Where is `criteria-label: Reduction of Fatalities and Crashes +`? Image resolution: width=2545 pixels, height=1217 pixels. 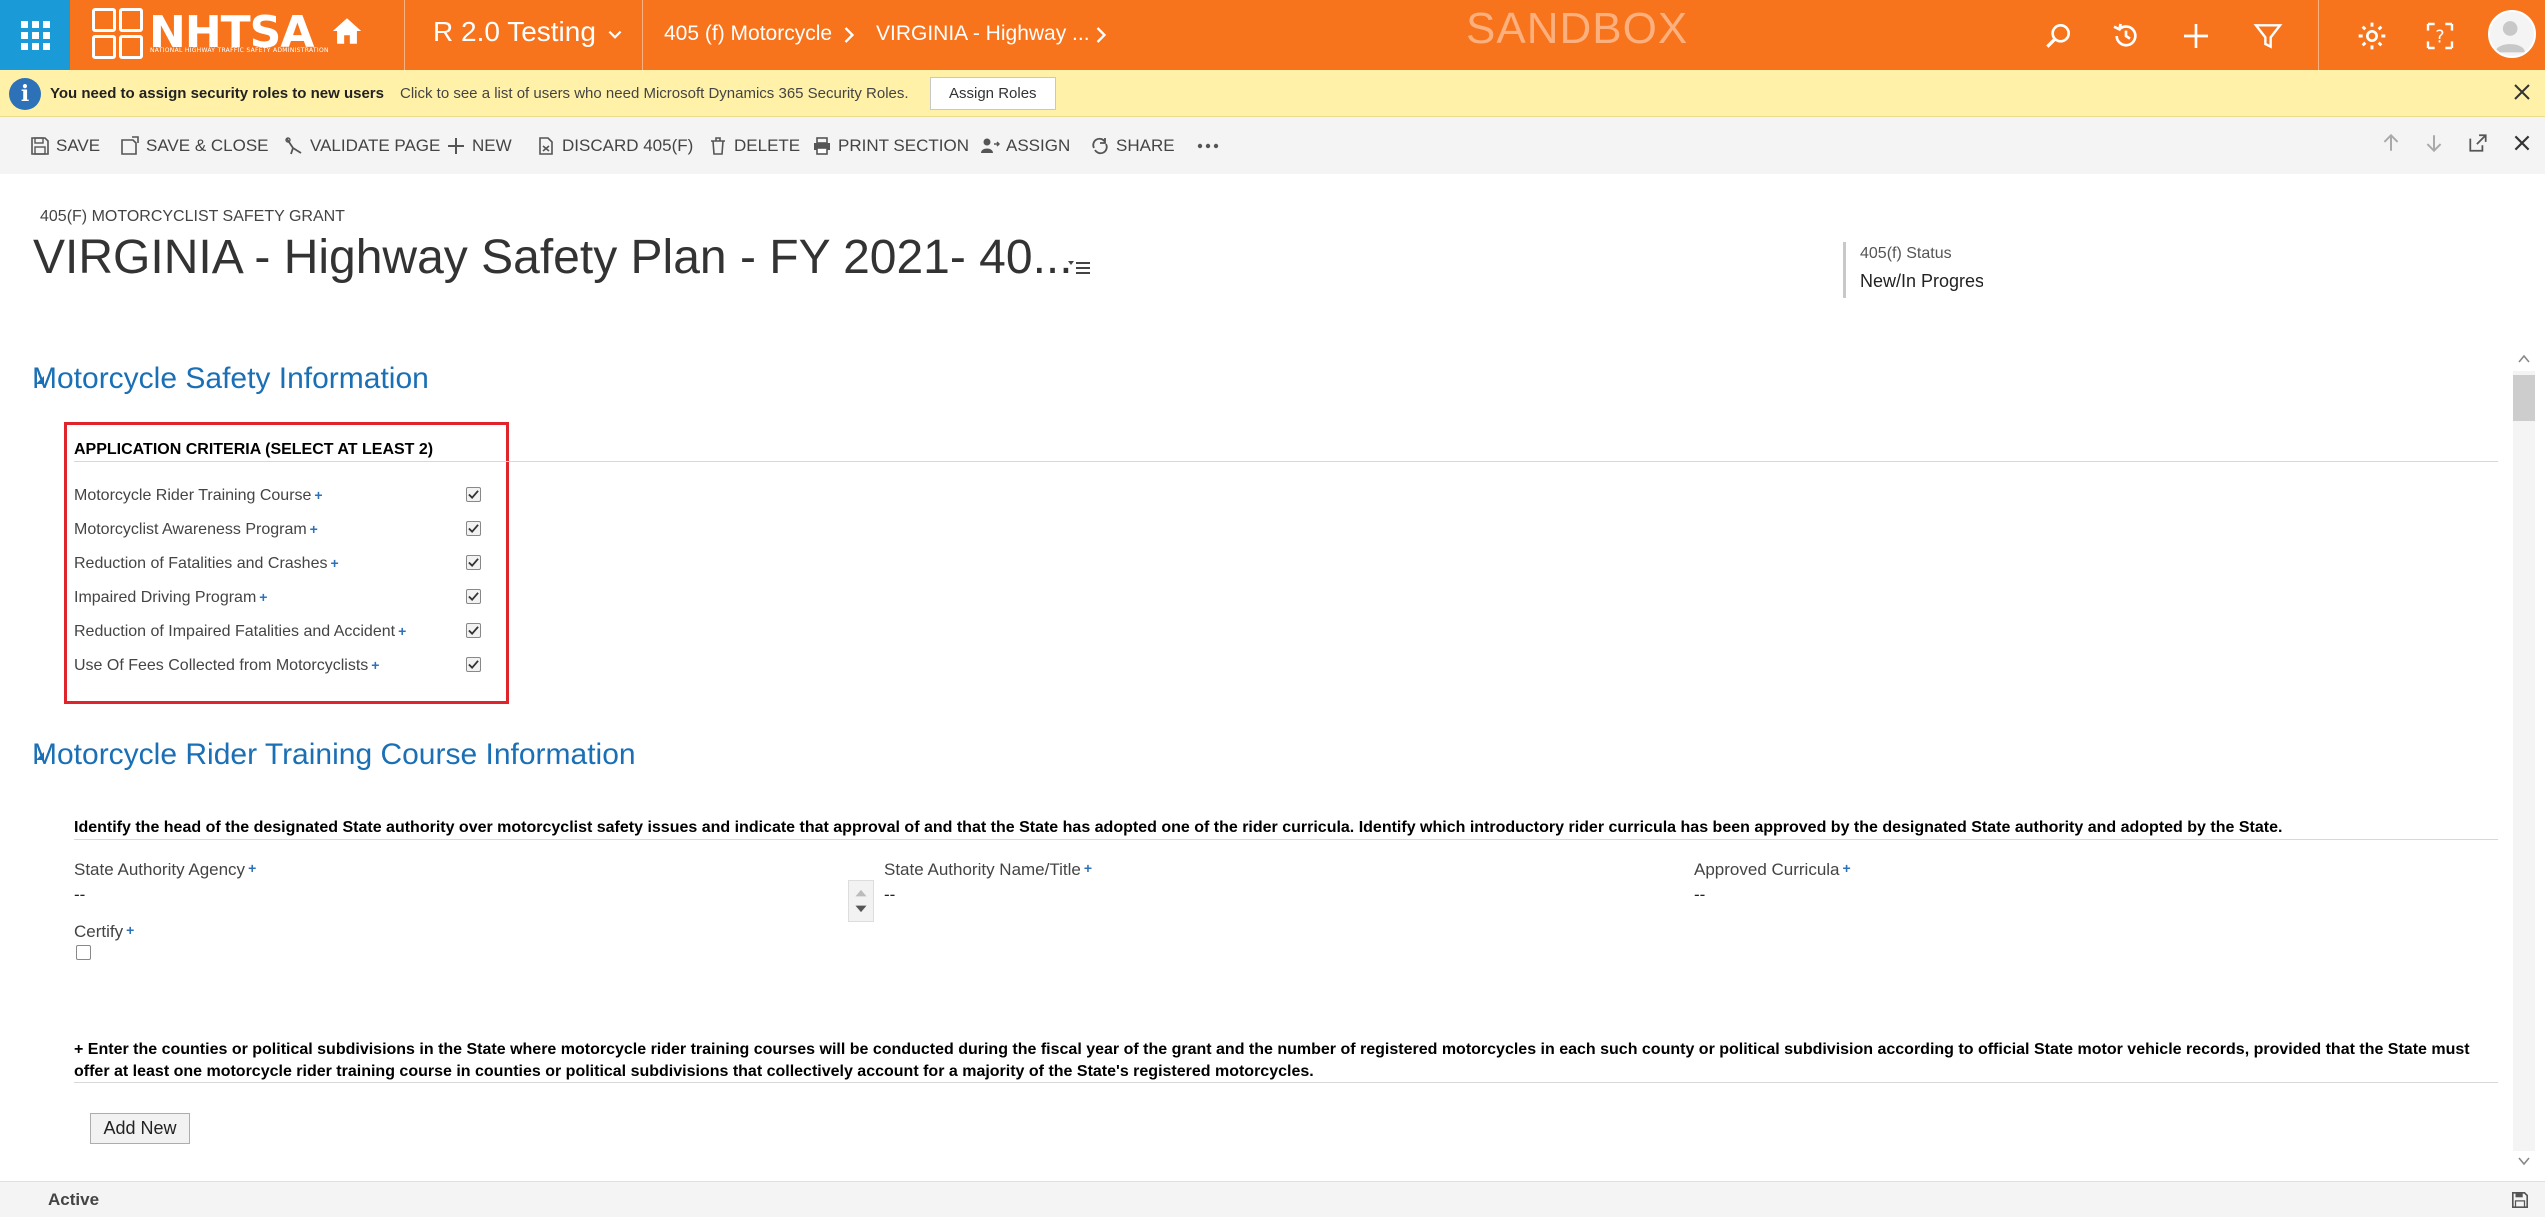
criteria-label: Reduction of Fatalities and Crashes + is located at coordinates (206, 563).